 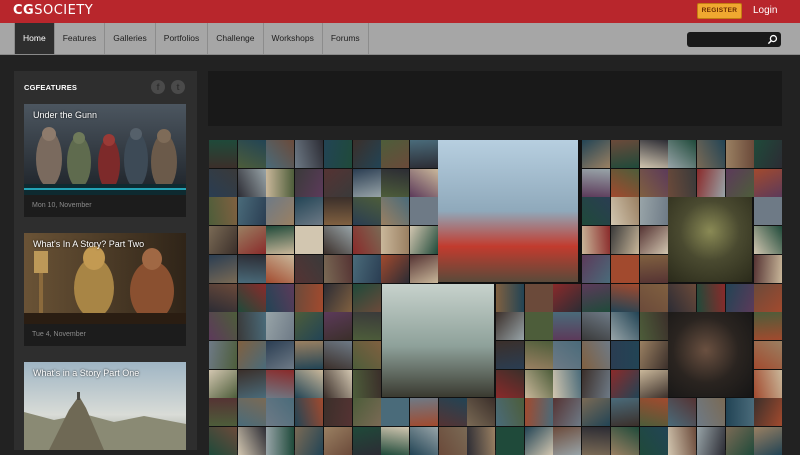 What do you see at coordinates (86, 373) in the screenshot?
I see `feature-card-title: What's in a Story Part One` at bounding box center [86, 373].